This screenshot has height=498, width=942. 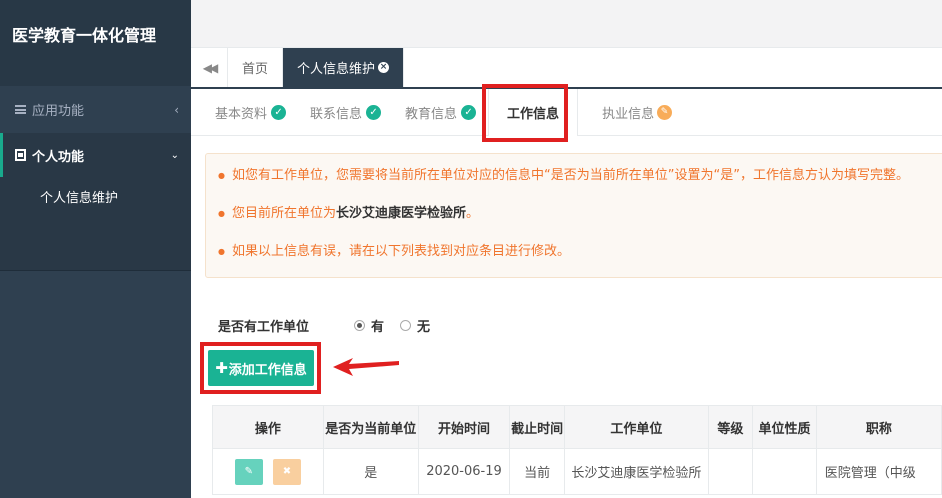 I want to click on notice-line: 如果以上信息有误，请在以下列表找到对应条目进行修改。, so click(x=580, y=261).